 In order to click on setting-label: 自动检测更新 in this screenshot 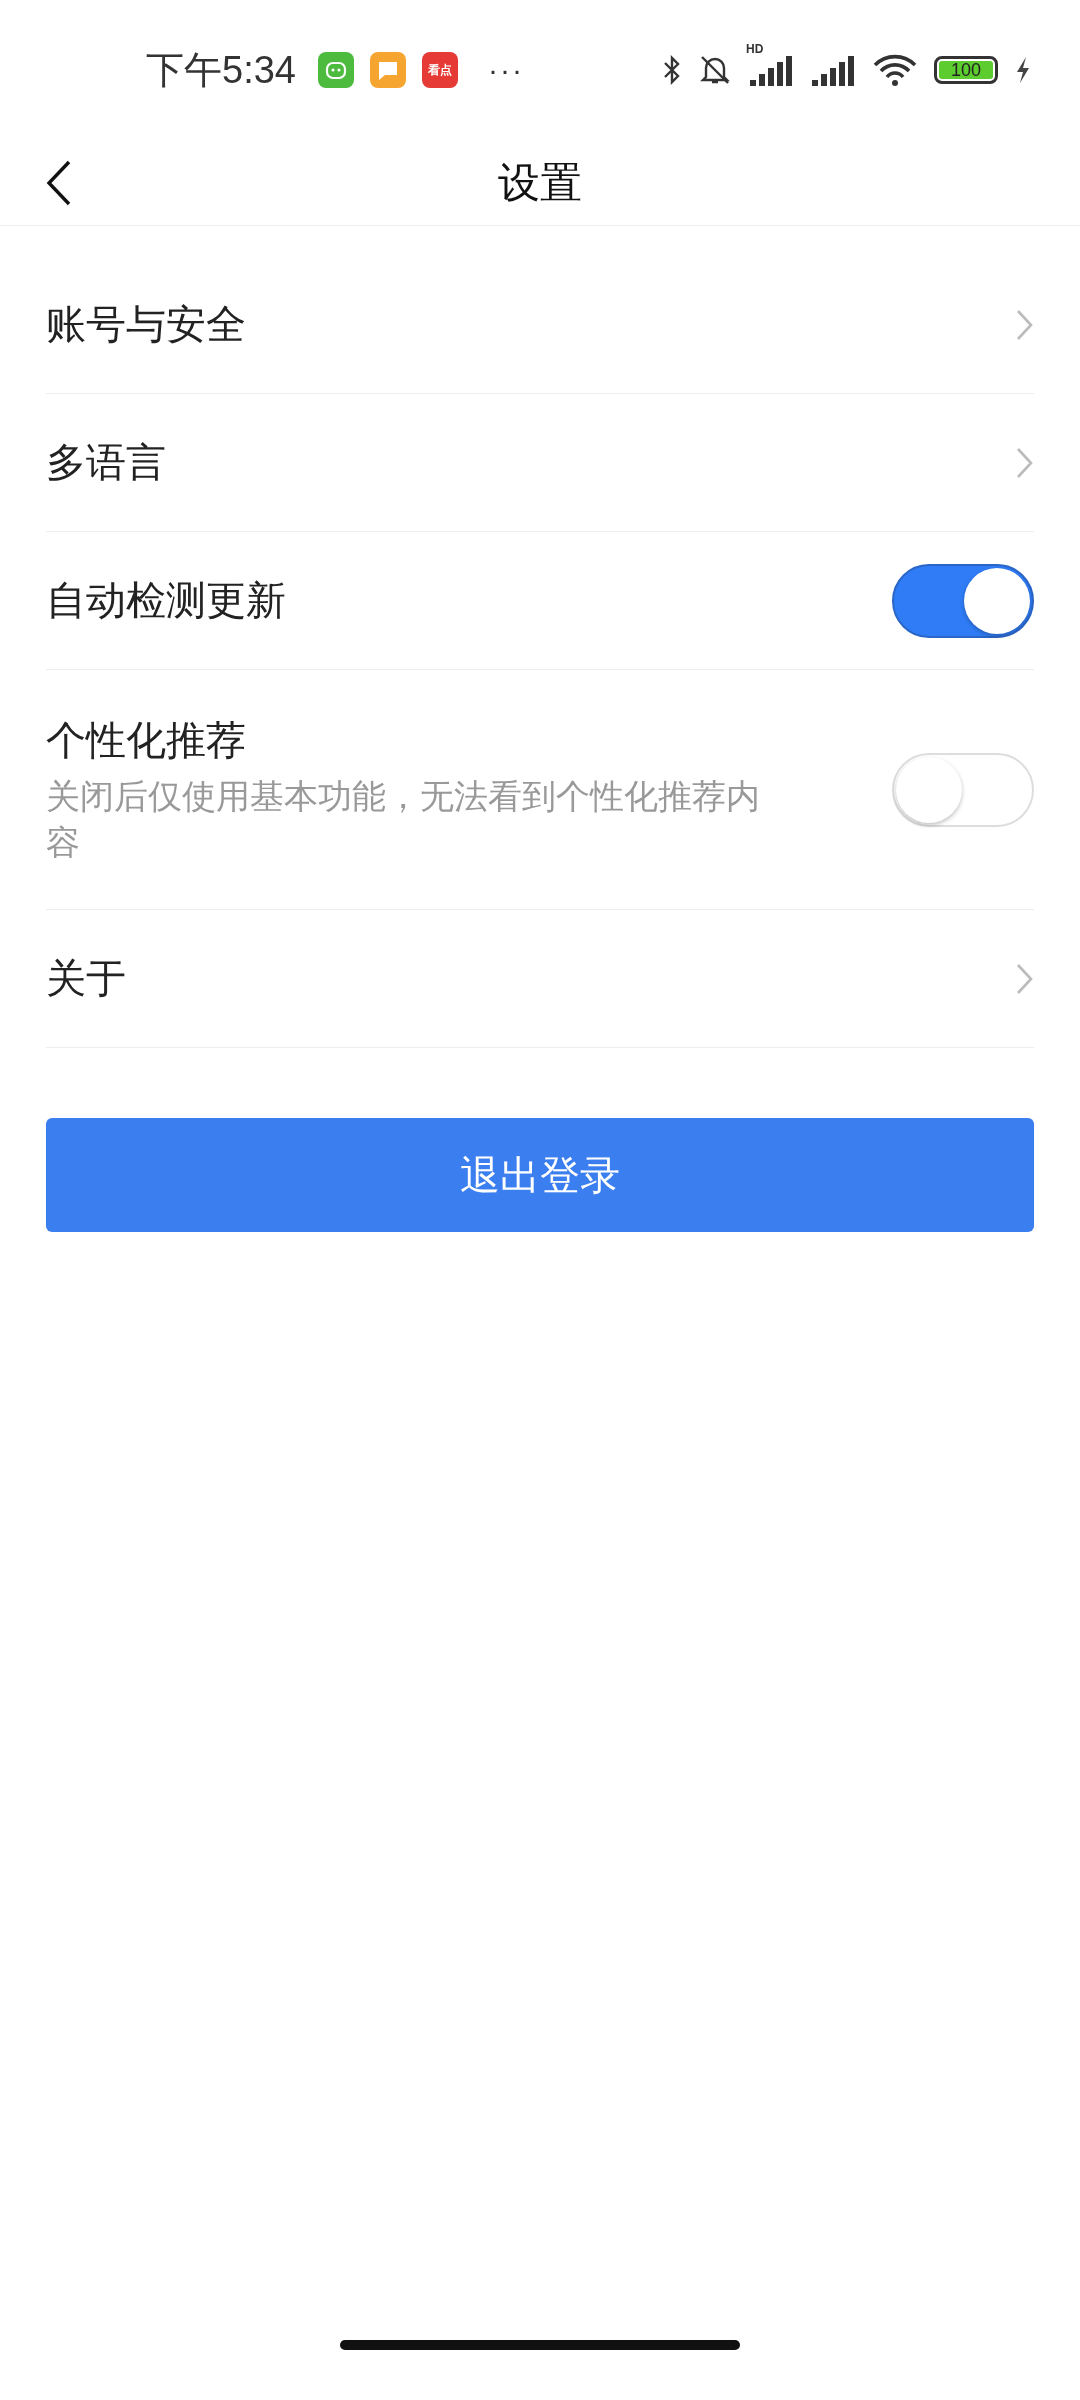, I will do `click(166, 600)`.